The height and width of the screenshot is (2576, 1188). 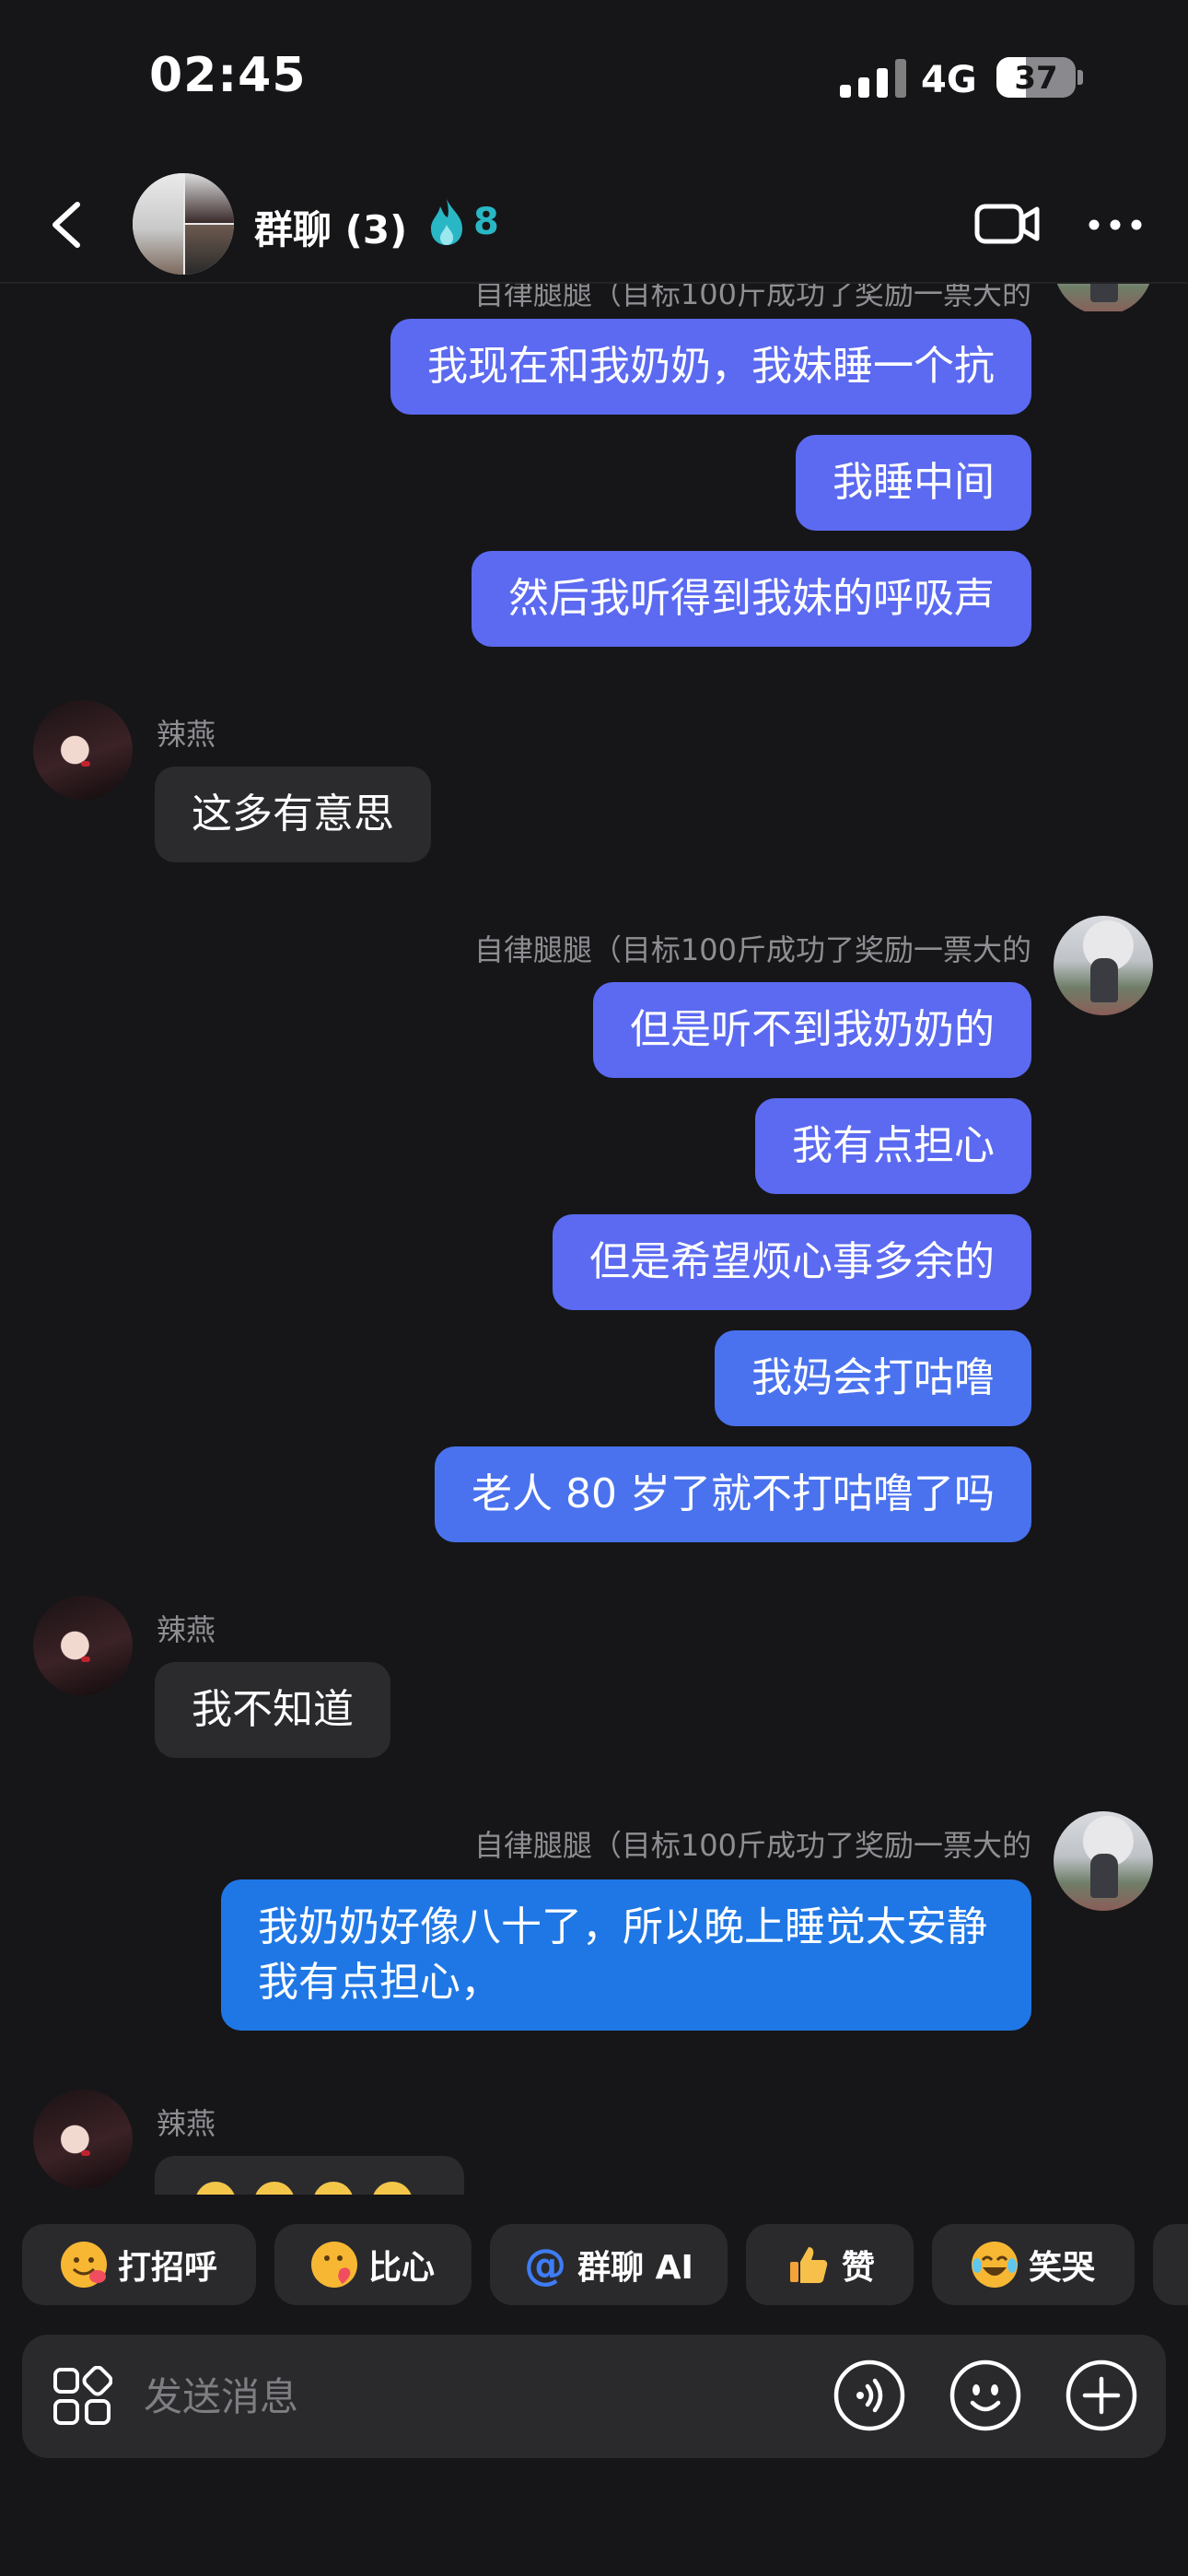 What do you see at coordinates (1115, 224) in the screenshot?
I see `more-options-icon` at bounding box center [1115, 224].